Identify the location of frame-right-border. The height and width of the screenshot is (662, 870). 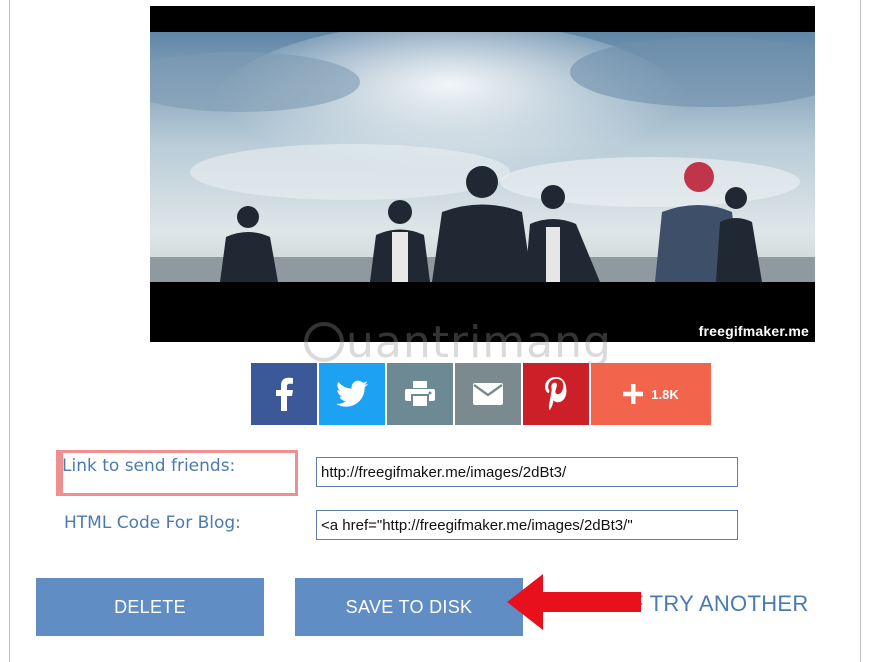
(860, 331).